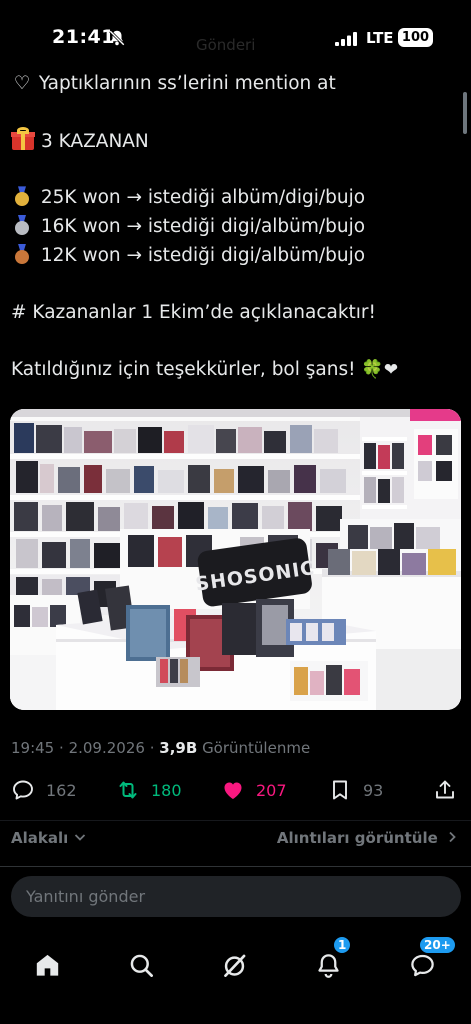  What do you see at coordinates (149, 790) in the screenshot?
I see `repost-button: 180` at bounding box center [149, 790].